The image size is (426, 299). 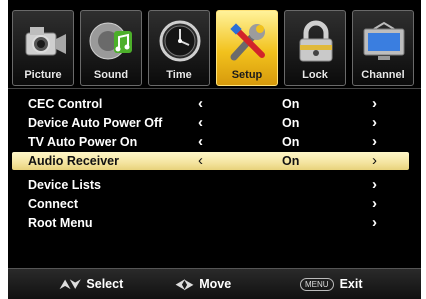 What do you see at coordinates (180, 41) in the screenshot?
I see `clock-icon` at bounding box center [180, 41].